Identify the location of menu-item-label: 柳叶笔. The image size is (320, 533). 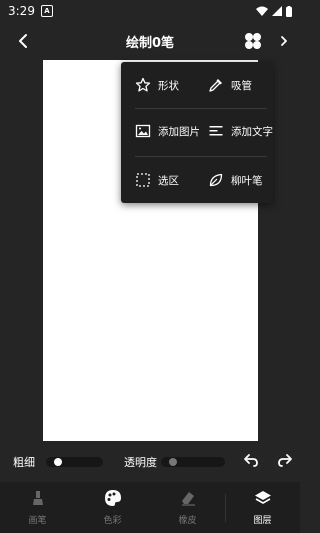
(247, 180).